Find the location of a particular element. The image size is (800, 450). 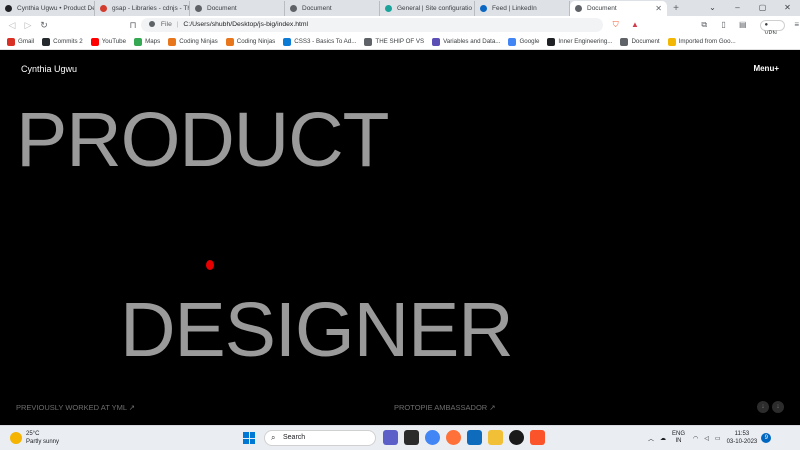

site-info-icon is located at coordinates (152, 24).